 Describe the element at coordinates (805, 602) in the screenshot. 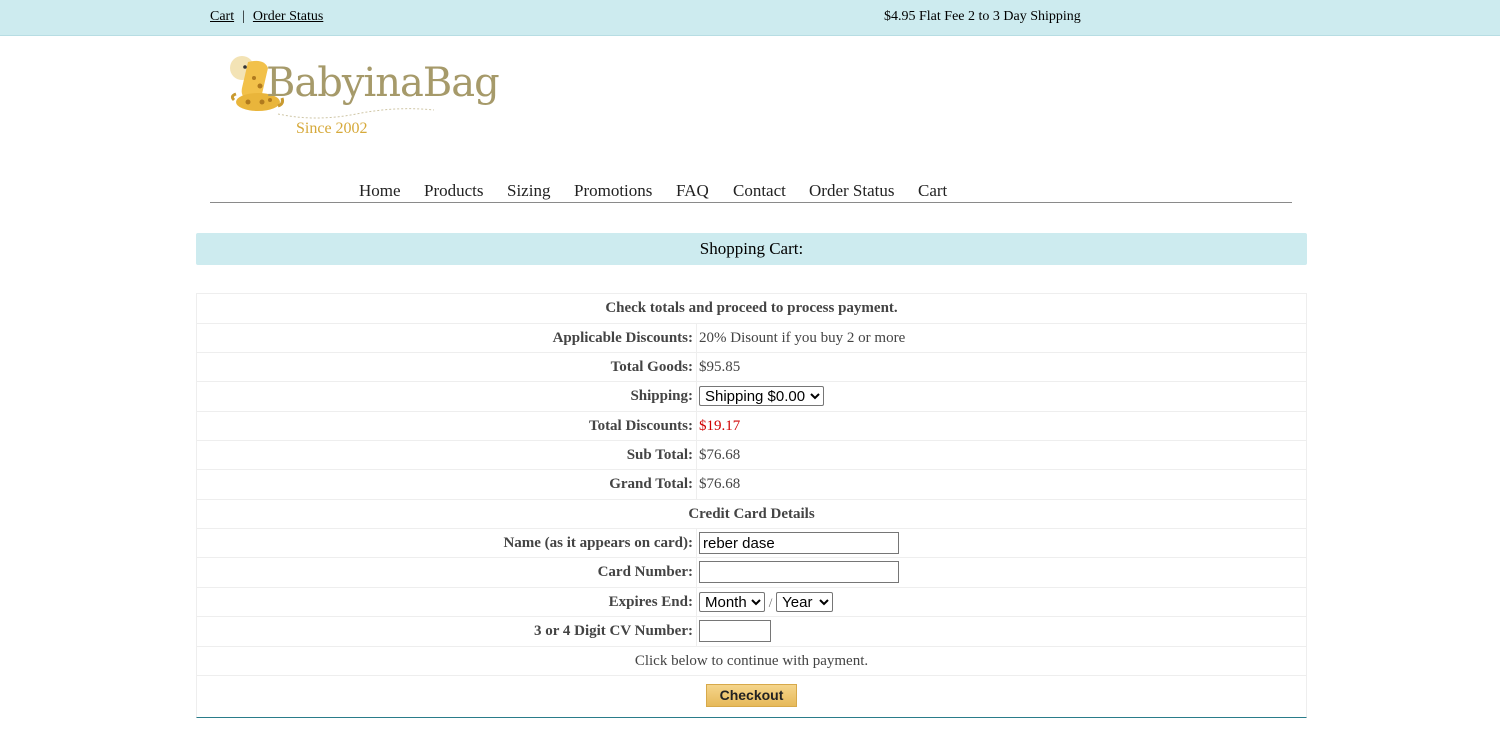

I see `expires-year-select: Year` at that location.